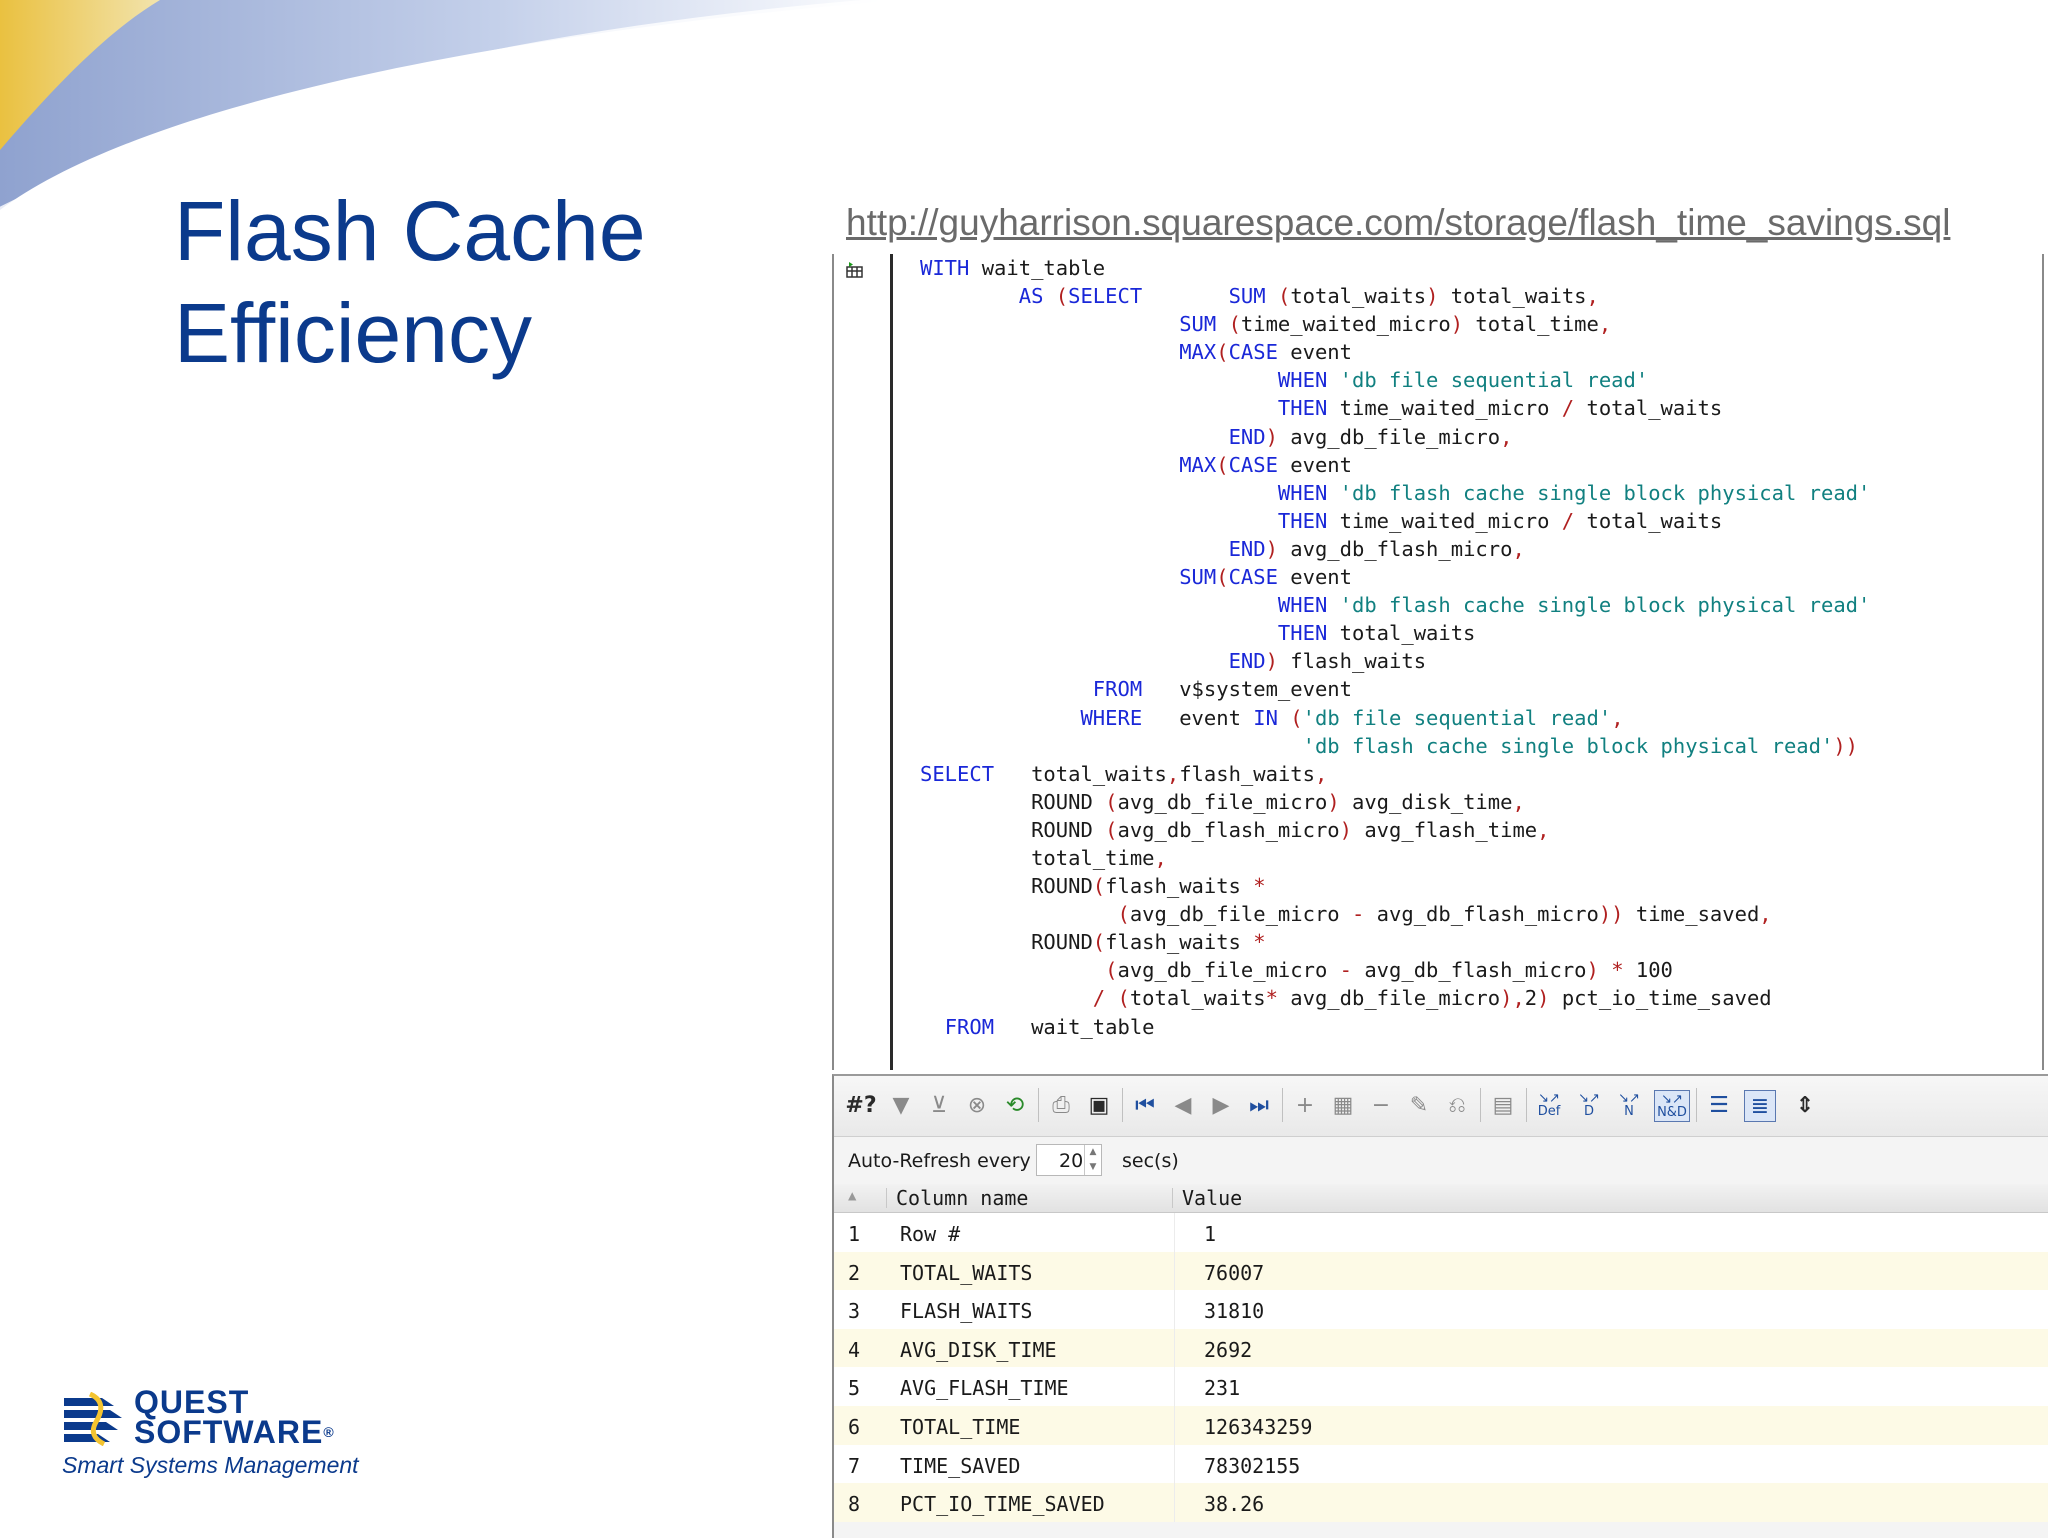 The image size is (2048, 1538). Describe the element at coordinates (234, 1432) in the screenshot. I see `logo-word-software: SOFTWARE®` at that location.